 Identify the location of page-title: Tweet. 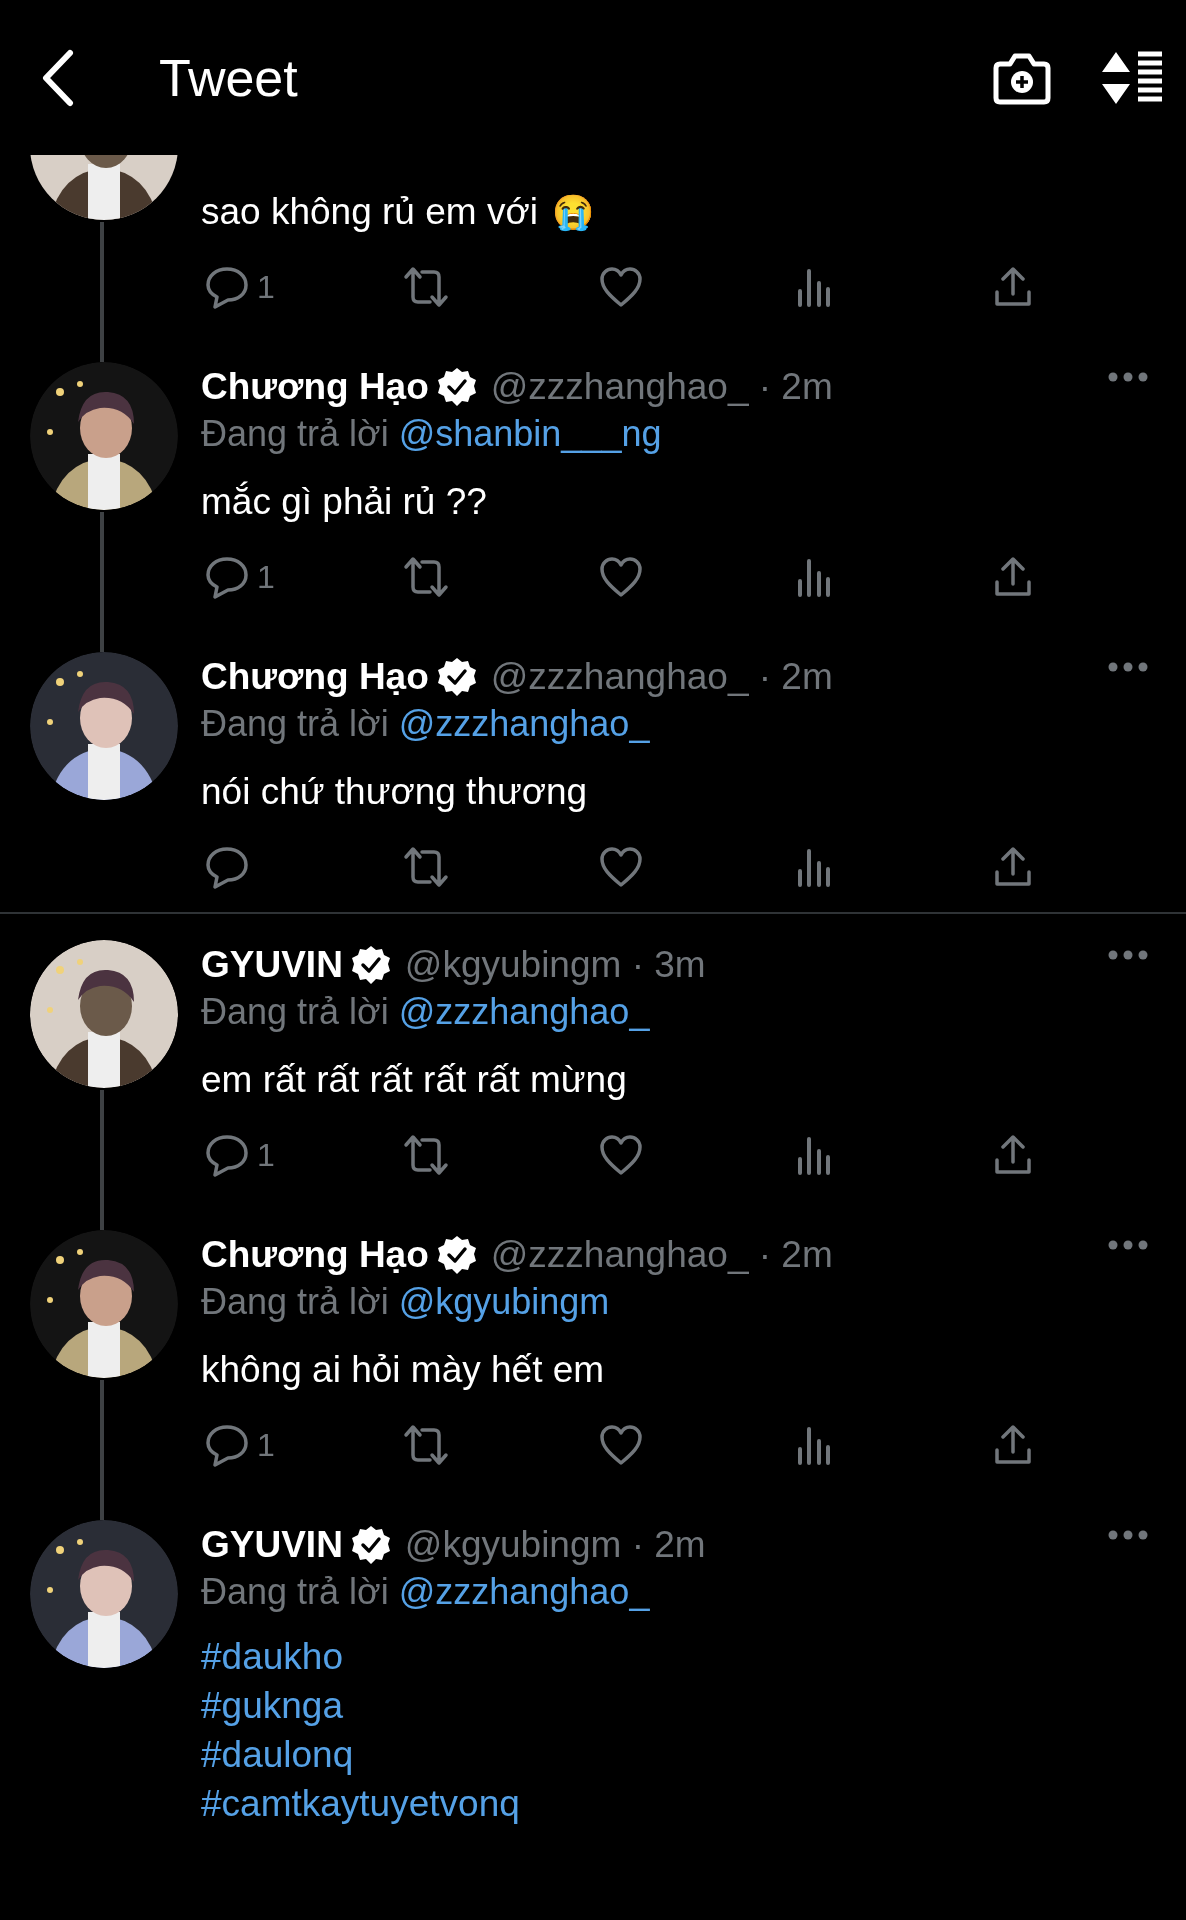
(228, 77).